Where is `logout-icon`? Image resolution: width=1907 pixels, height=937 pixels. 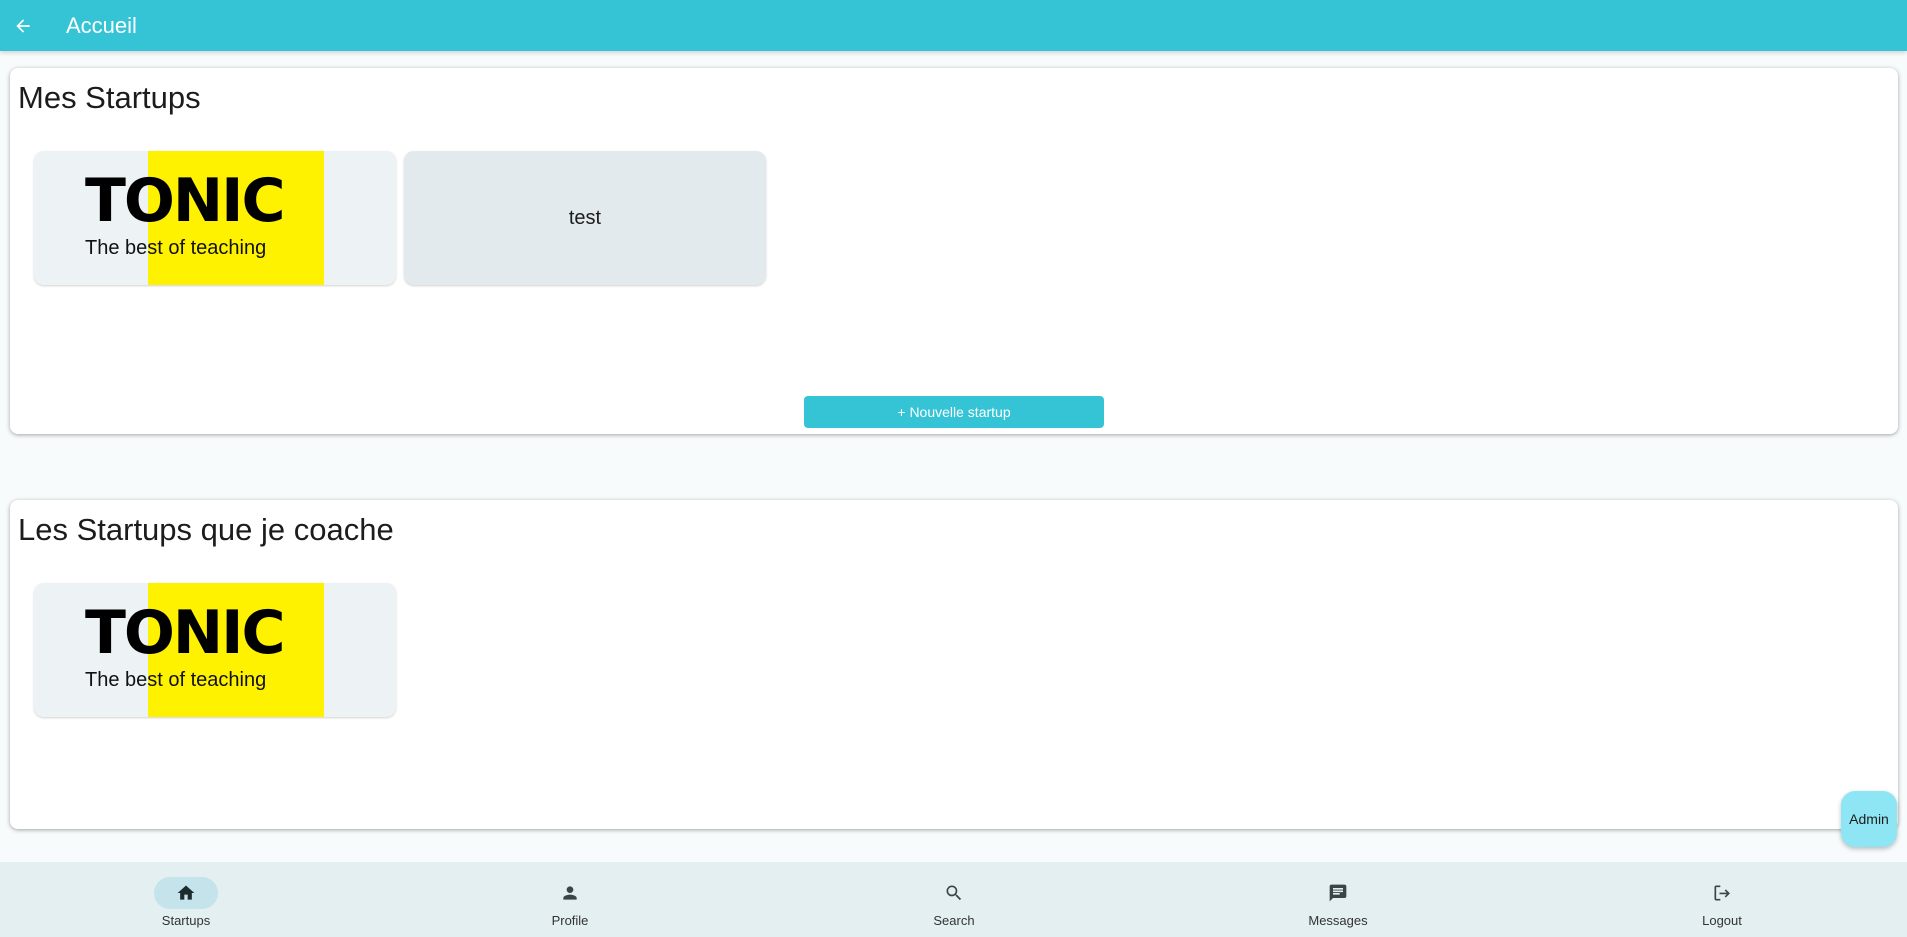
logout-icon is located at coordinates (1722, 893).